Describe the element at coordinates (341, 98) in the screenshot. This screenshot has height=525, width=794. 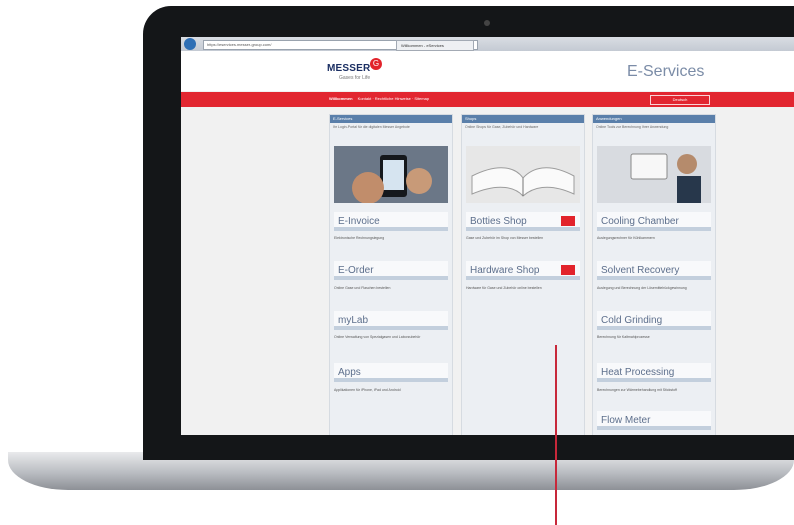
I see `nav-item-willkommen: Willkommen` at that location.